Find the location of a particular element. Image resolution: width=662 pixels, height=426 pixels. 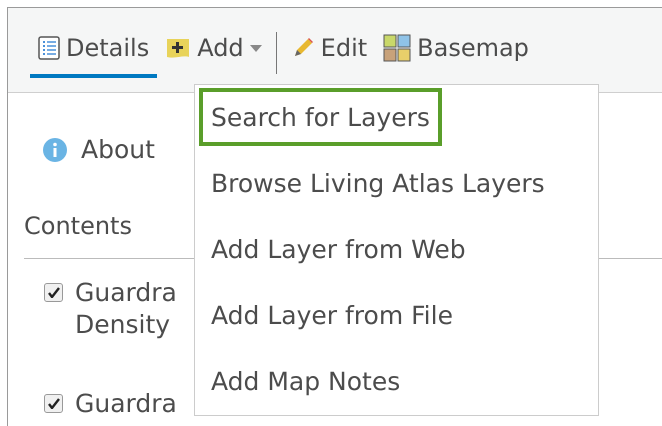

toolbar-tab: Details is located at coordinates (94, 50).